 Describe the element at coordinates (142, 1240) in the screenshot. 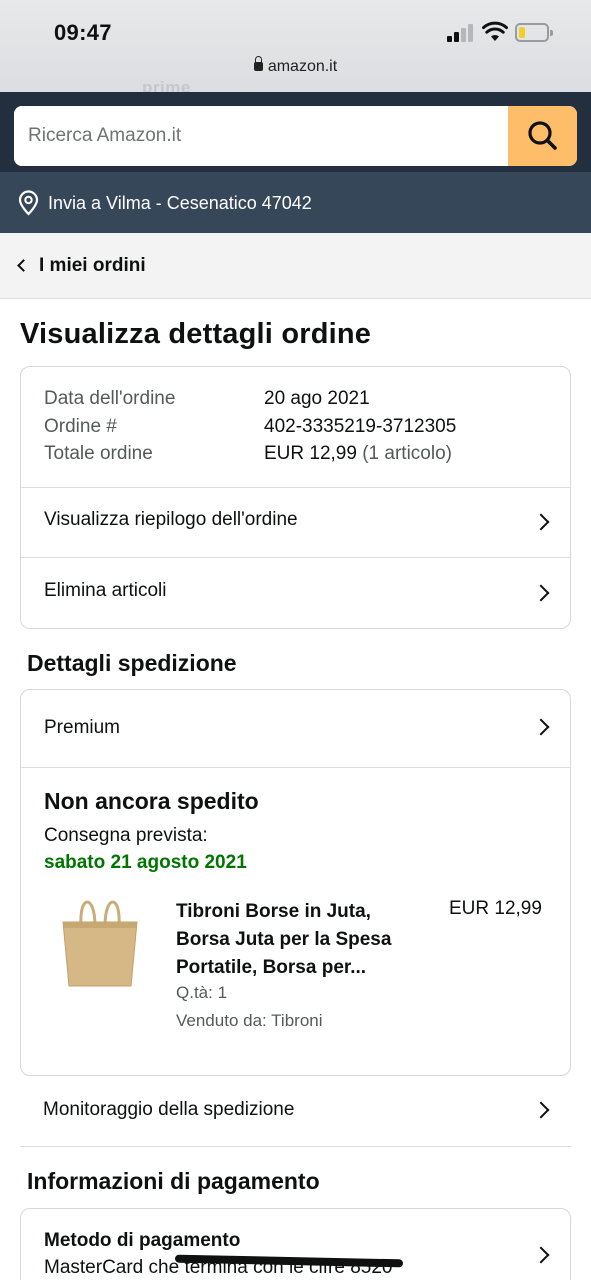

I see `payment-method-label: Metodo di pagamento` at that location.